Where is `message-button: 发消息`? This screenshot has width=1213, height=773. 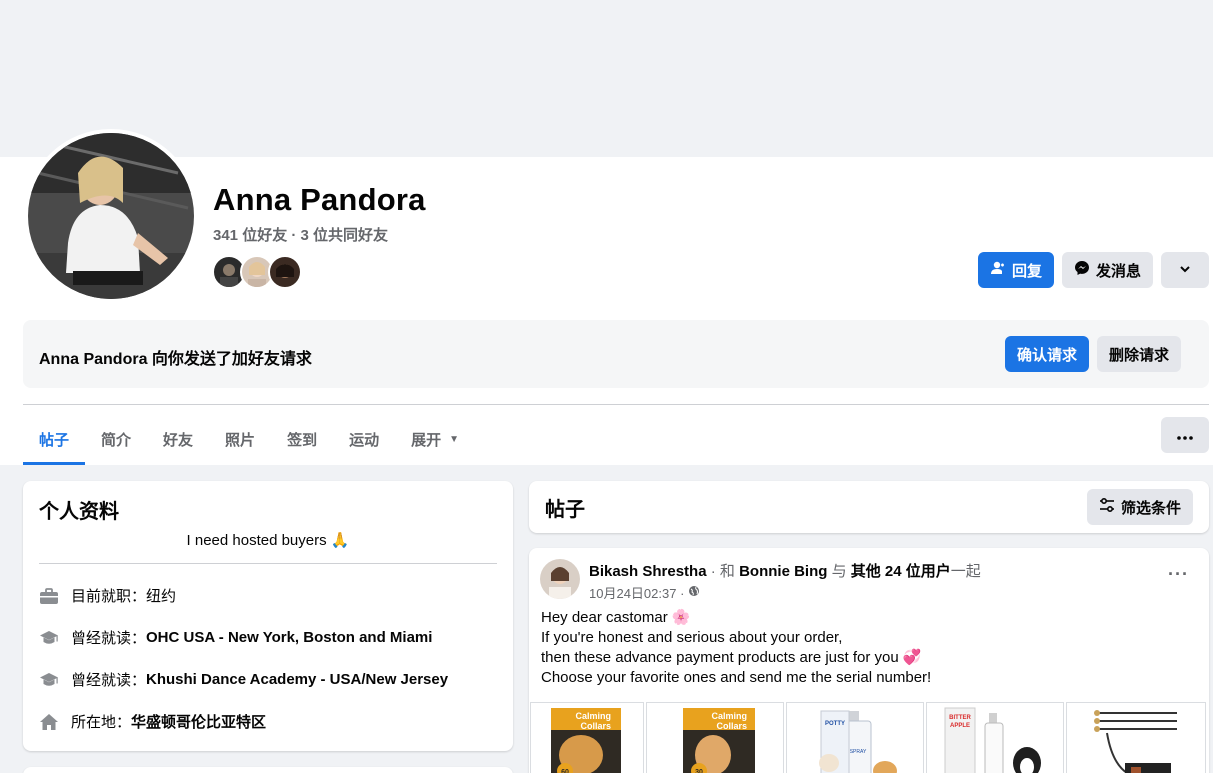
message-button: 发消息 is located at coordinates (1107, 270).